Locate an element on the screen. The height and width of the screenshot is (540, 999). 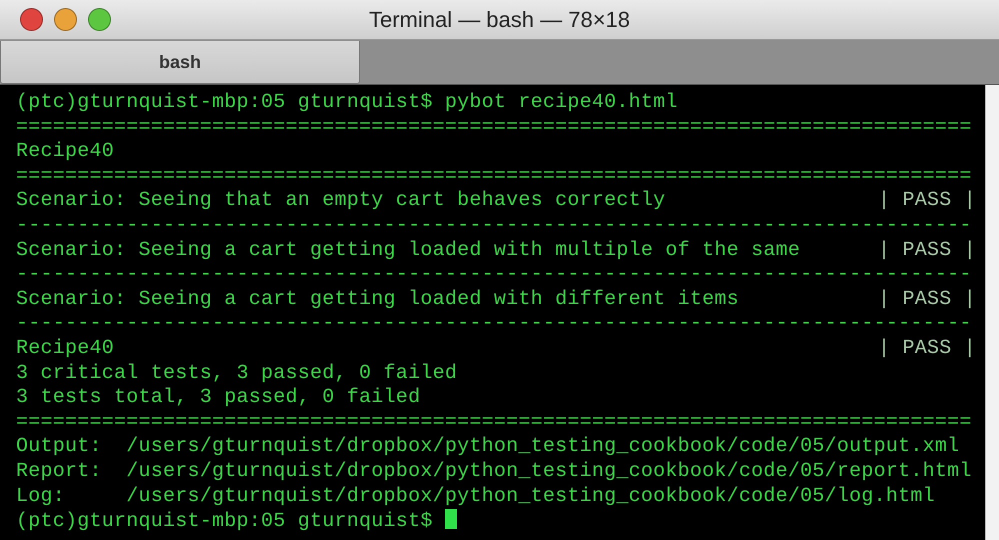
output-line: Report: /users/gturnquist/dropbox/python_testing_cookbook/code/05/report.html is located at coordinates (494, 472).